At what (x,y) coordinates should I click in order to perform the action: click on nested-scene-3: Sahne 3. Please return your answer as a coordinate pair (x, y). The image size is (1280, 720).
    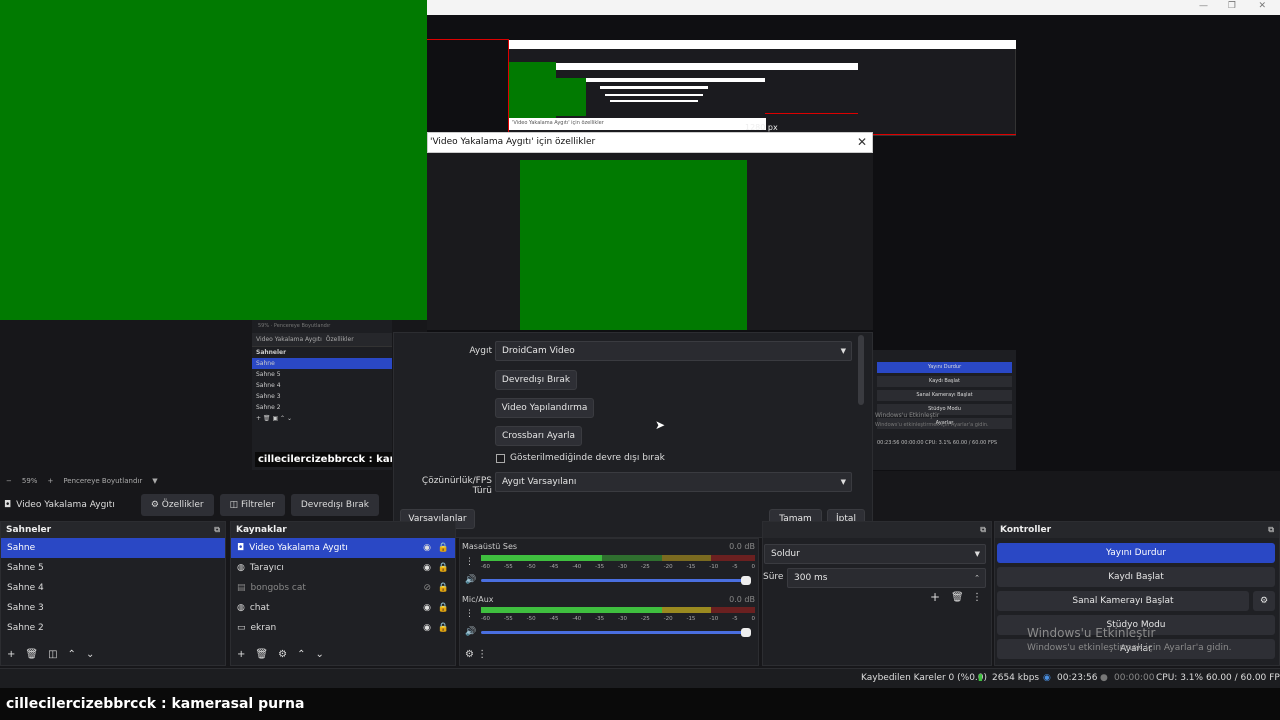
    Looking at the image, I should click on (268, 396).